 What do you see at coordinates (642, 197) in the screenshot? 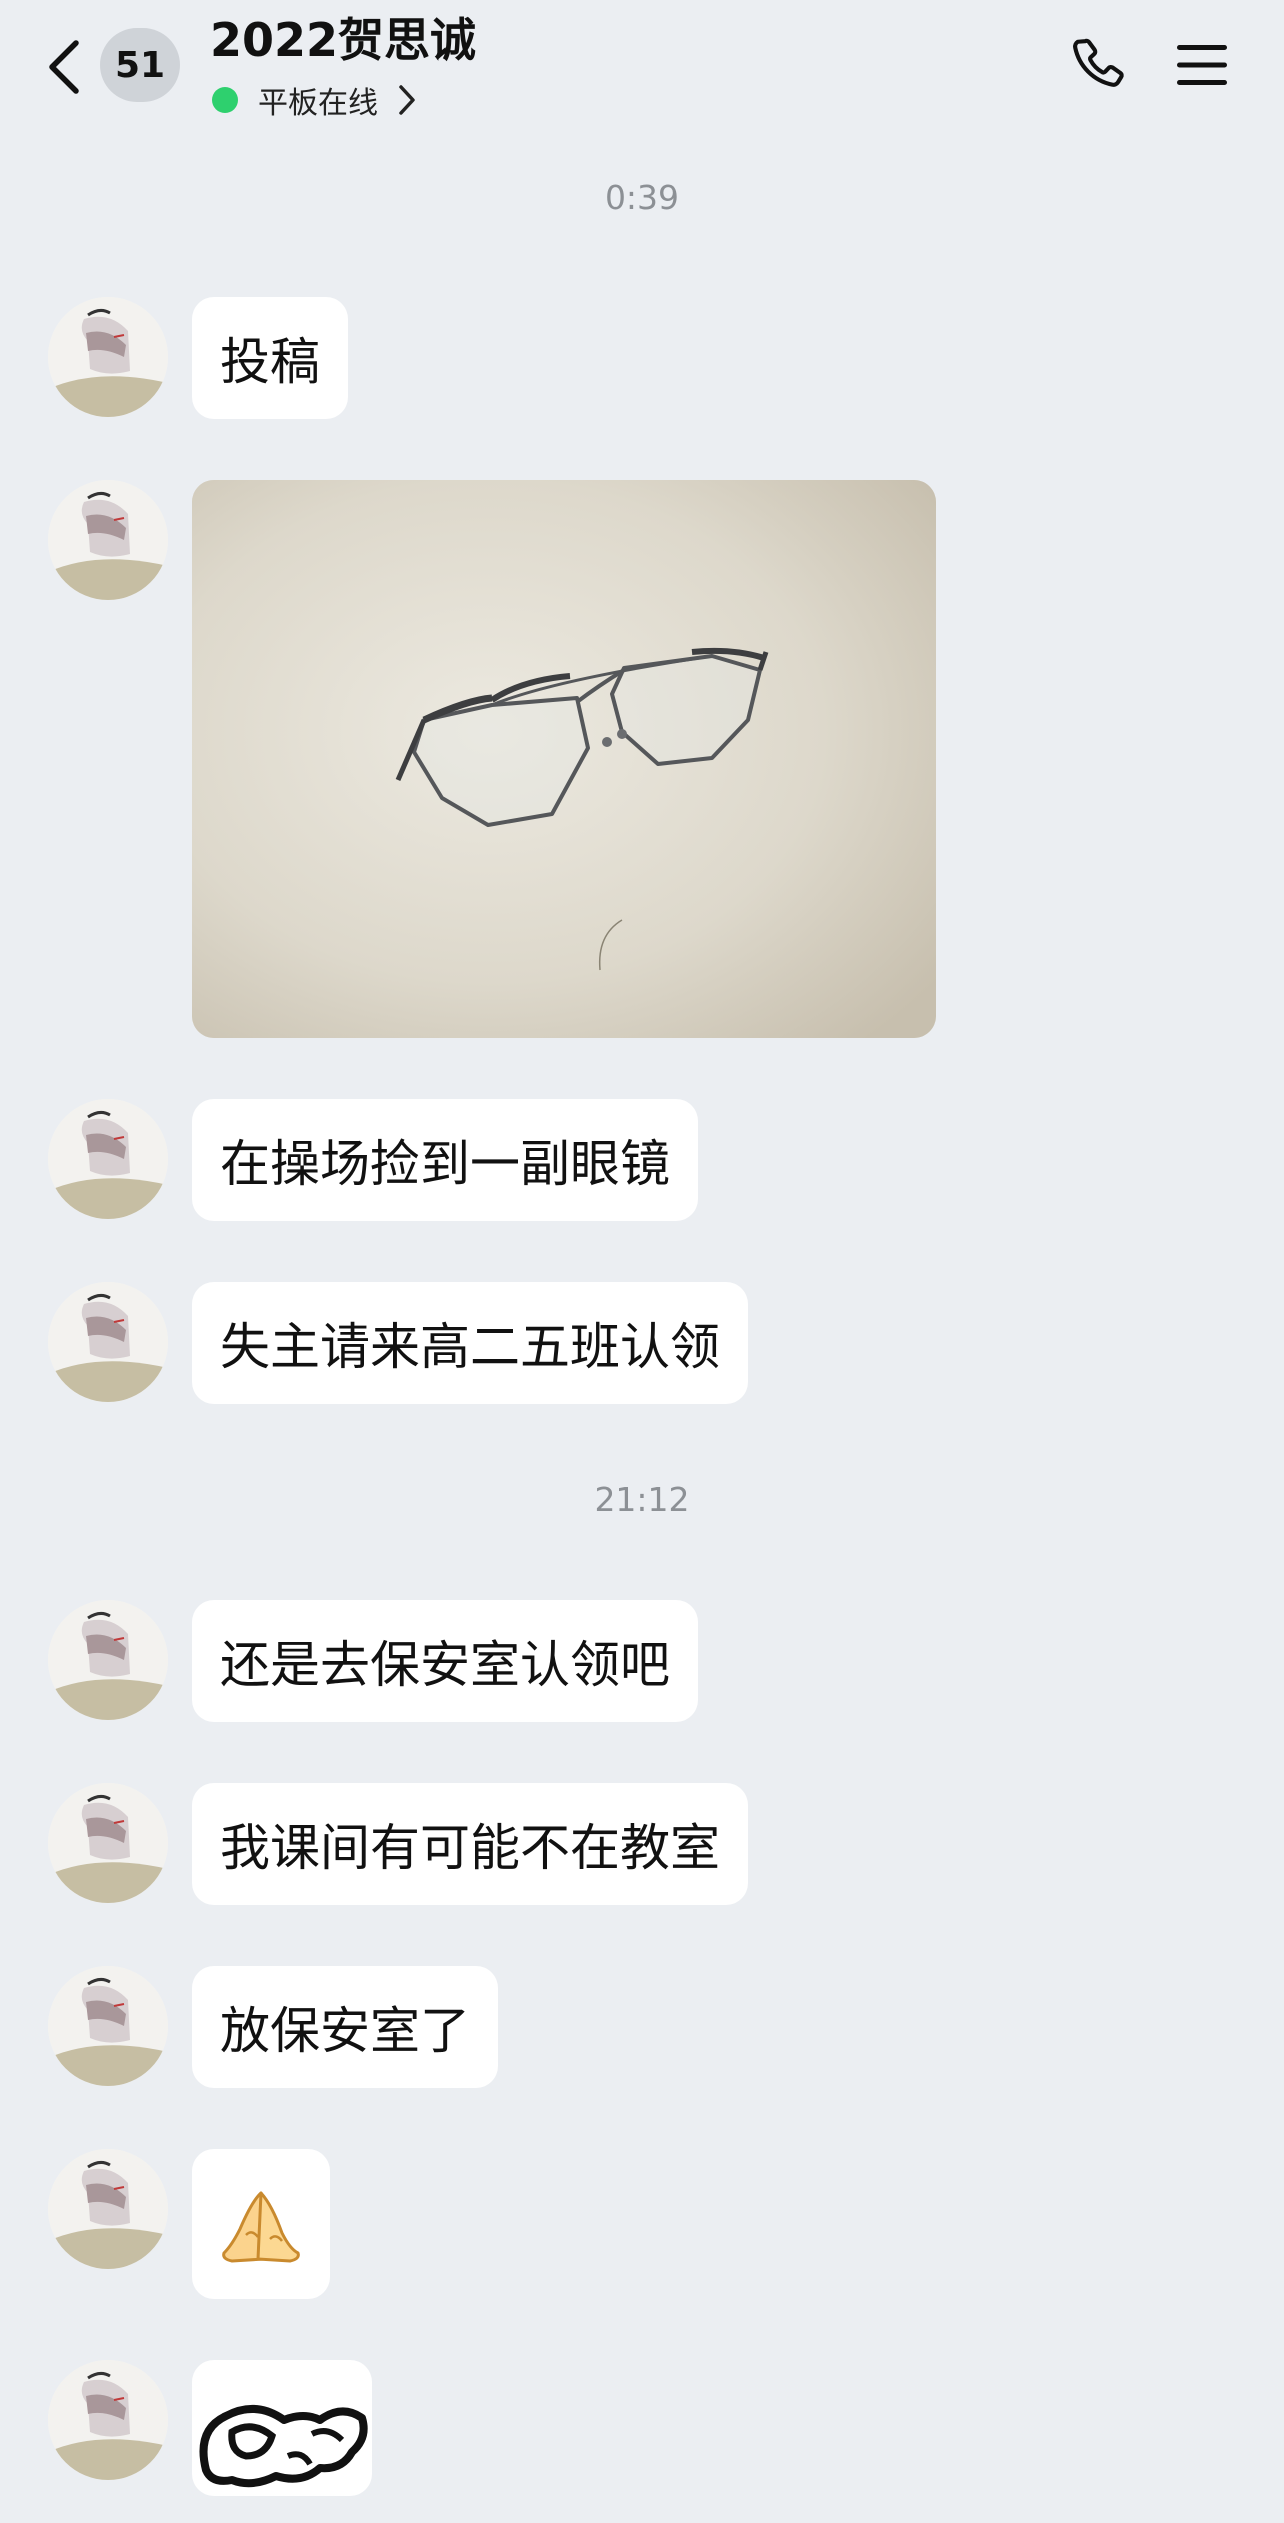
I see `timestamp-separator: 0:39` at bounding box center [642, 197].